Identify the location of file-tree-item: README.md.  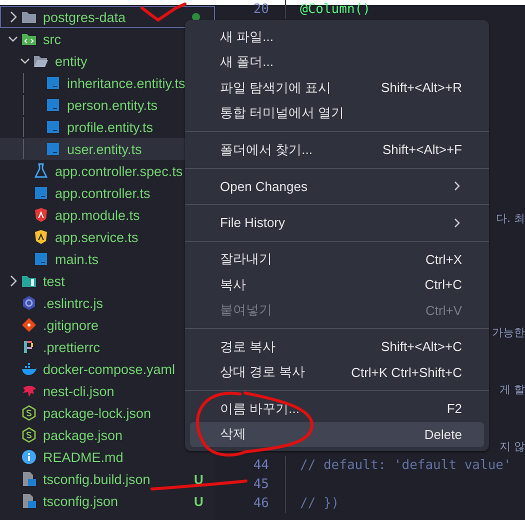
(107, 457).